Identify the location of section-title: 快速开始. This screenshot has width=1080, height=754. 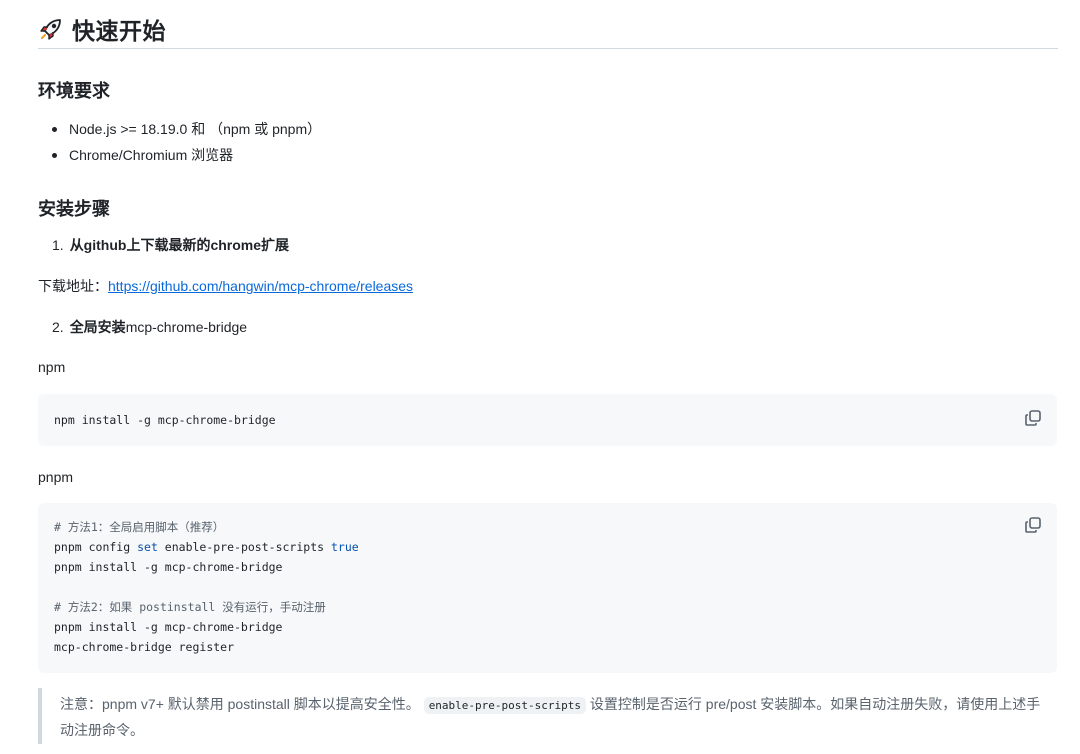
(119, 31).